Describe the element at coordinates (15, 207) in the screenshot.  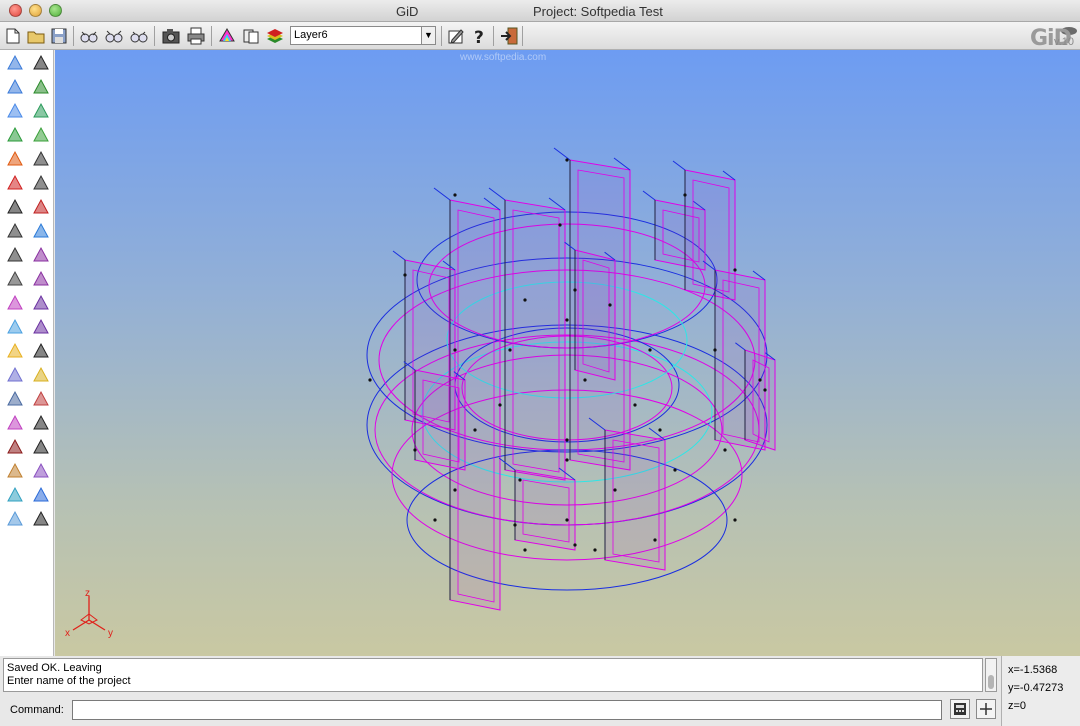
I see `line-icon` at that location.